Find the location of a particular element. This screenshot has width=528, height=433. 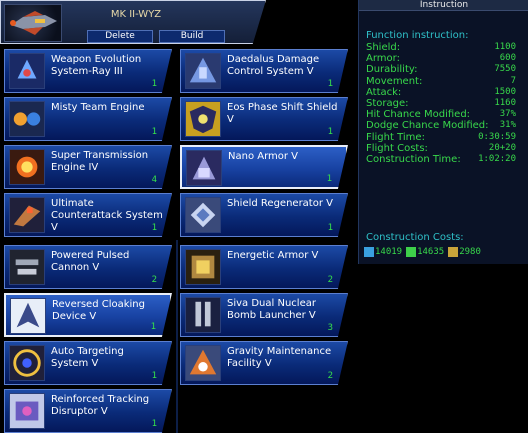

stat-row: Construction Time: 1:02:20 is located at coordinates (441, 159).